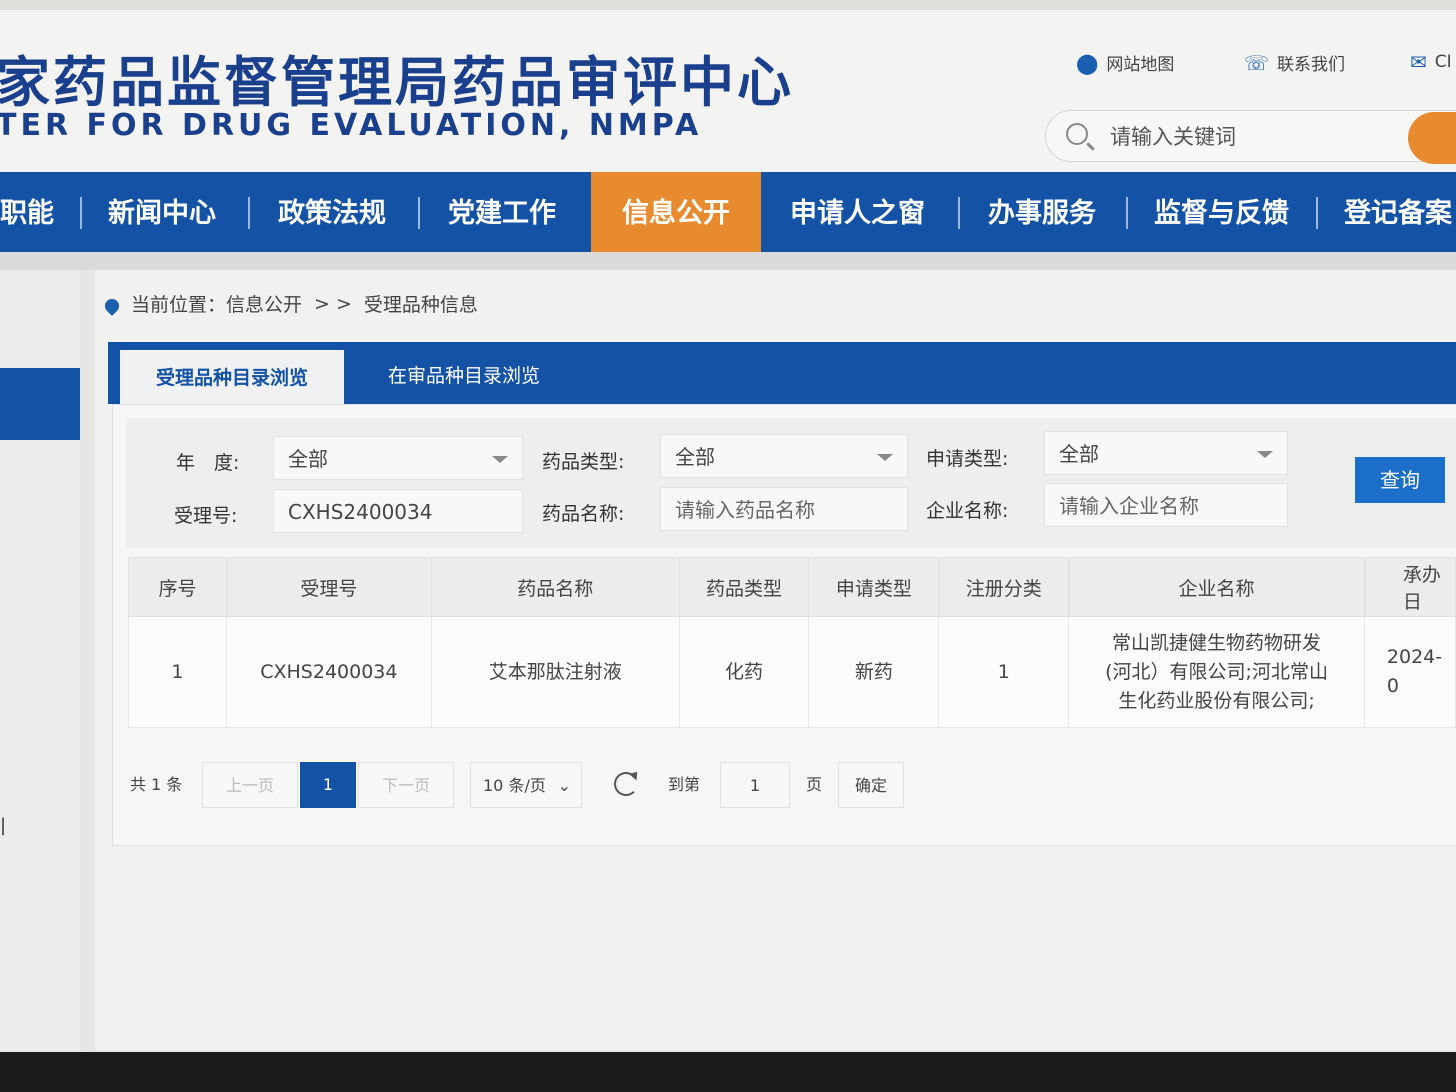 Image resolution: width=1456 pixels, height=1092 pixels. Describe the element at coordinates (398, 458) in the screenshot. I see `year-select: 全部` at that location.